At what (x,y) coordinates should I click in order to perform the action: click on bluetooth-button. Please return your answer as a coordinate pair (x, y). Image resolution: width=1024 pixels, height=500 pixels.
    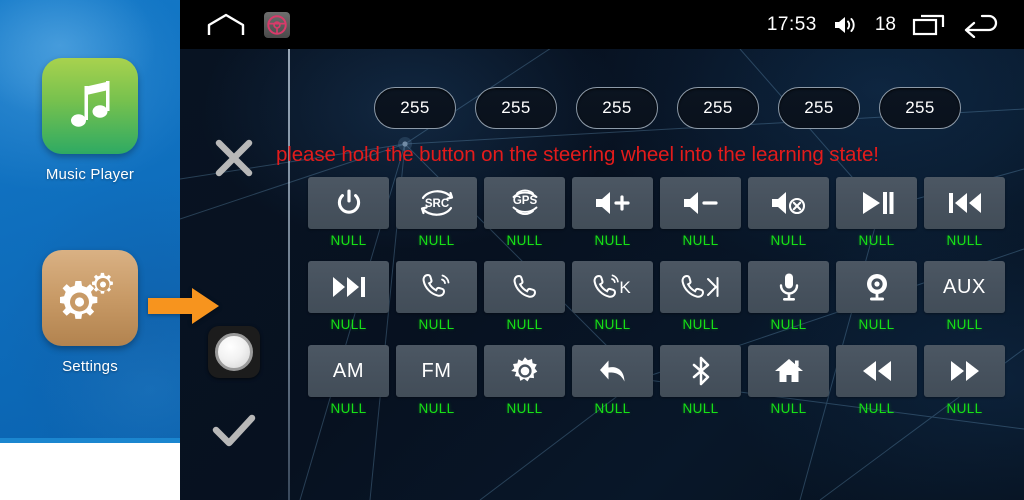
    Looking at the image, I should click on (700, 371).